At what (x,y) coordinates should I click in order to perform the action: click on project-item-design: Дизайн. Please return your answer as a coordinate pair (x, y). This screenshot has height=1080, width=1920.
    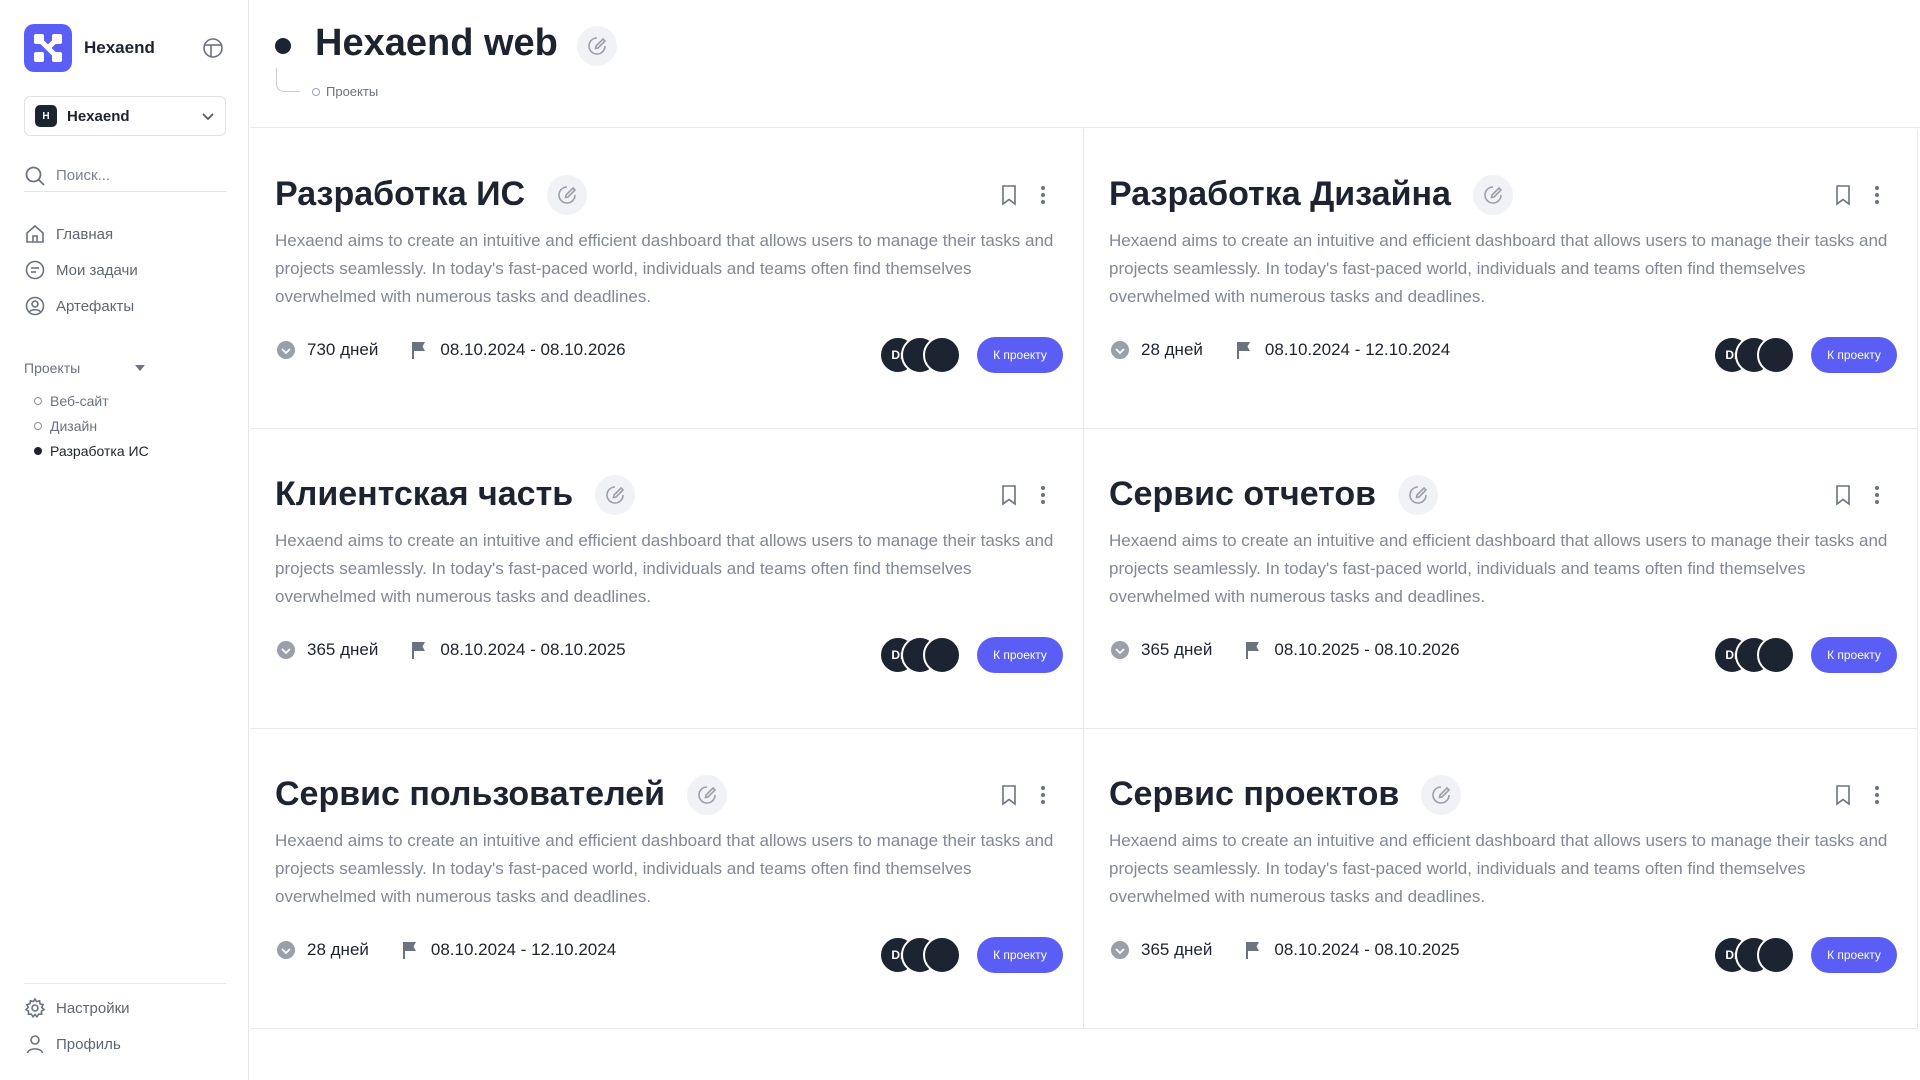
    Looking at the image, I should click on (91, 425).